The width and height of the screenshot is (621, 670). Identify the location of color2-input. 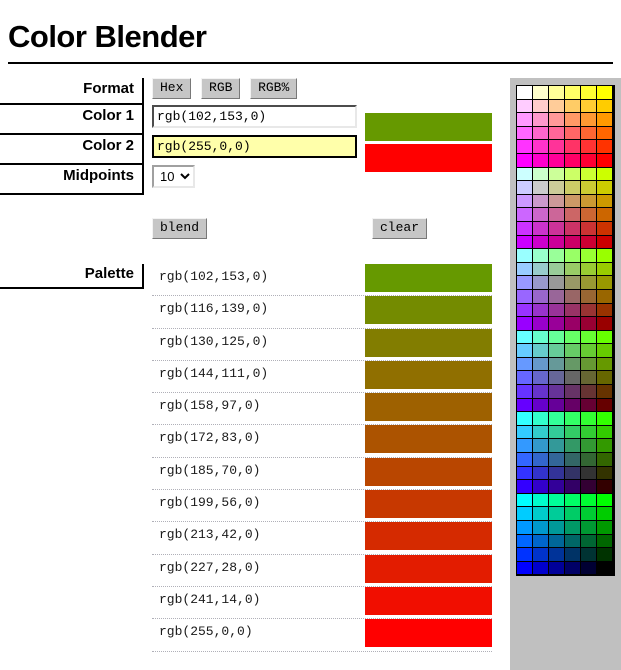
(254, 146).